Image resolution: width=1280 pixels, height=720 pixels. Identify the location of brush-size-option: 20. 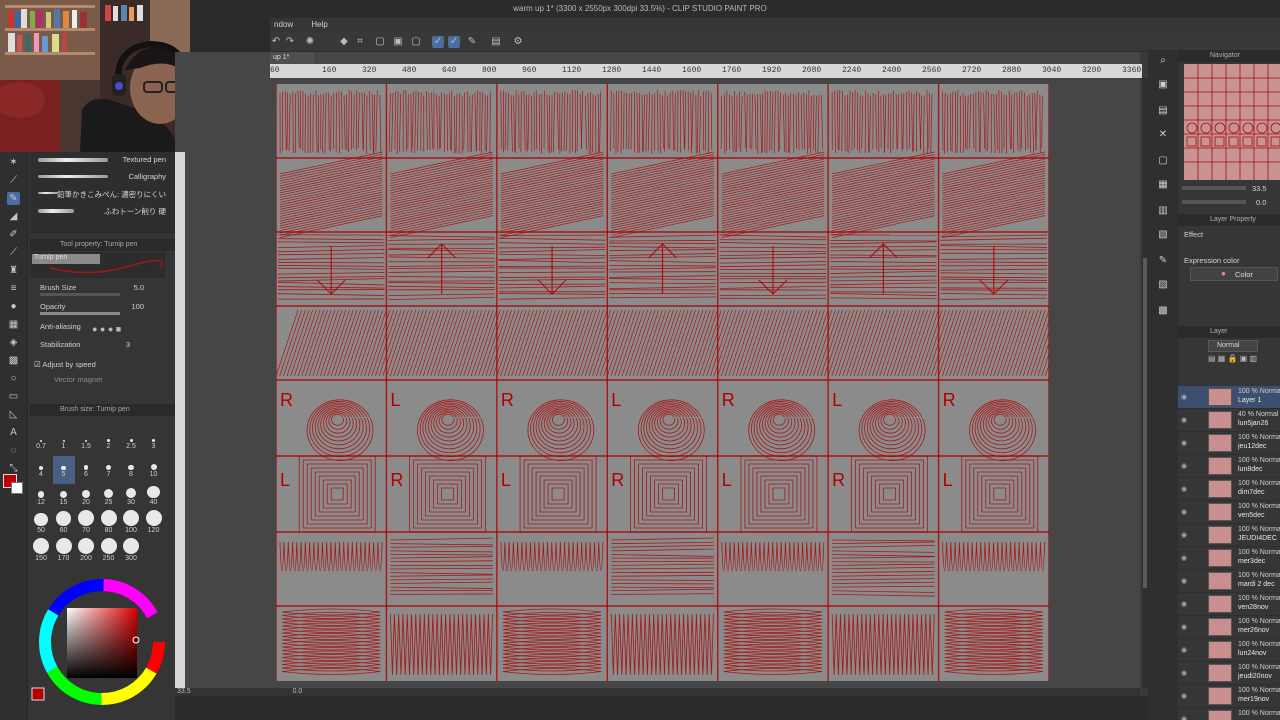
(86, 498).